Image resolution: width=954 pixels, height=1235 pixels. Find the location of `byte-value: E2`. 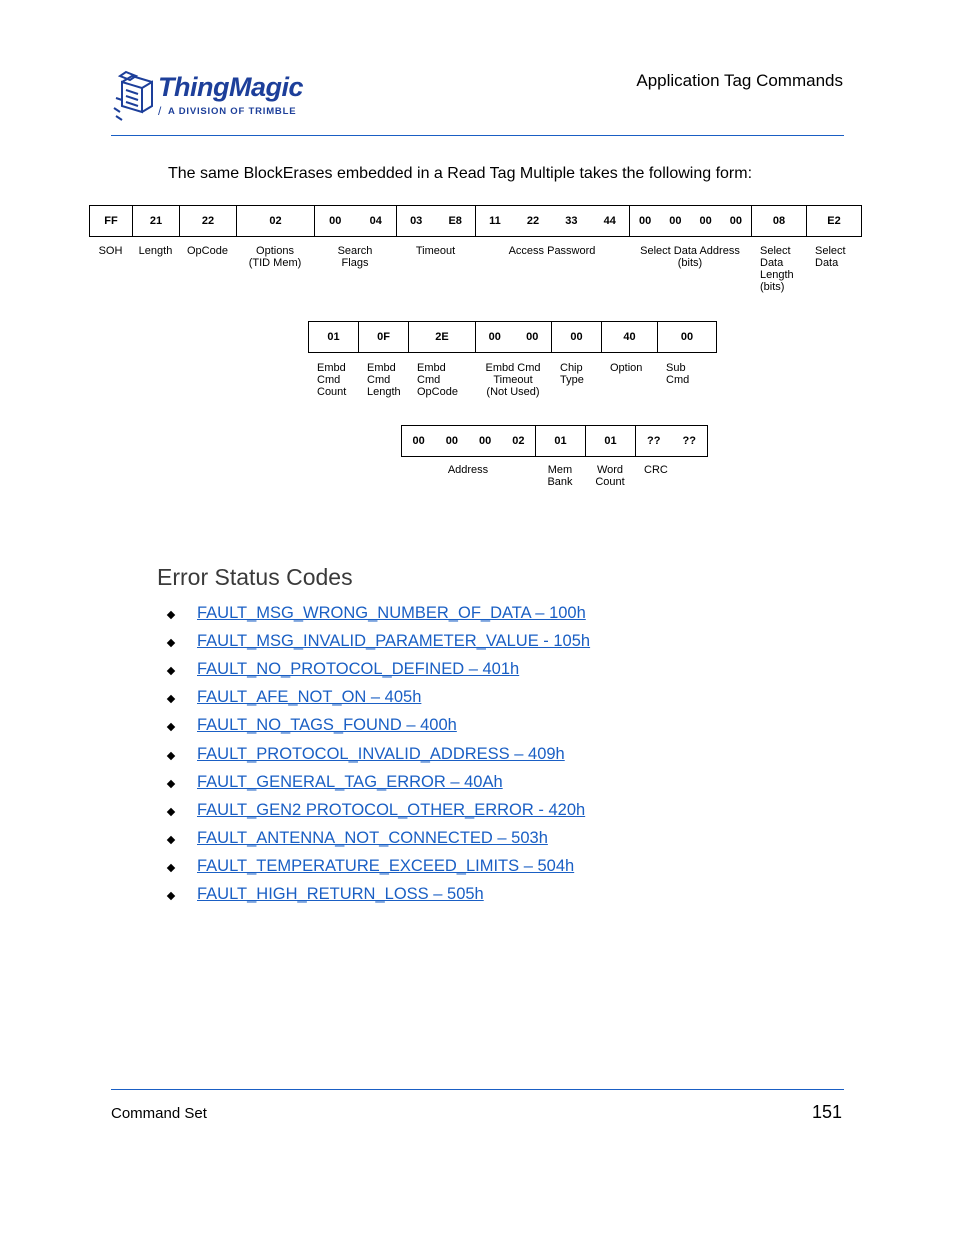

byte-value: E2 is located at coordinates (834, 221).